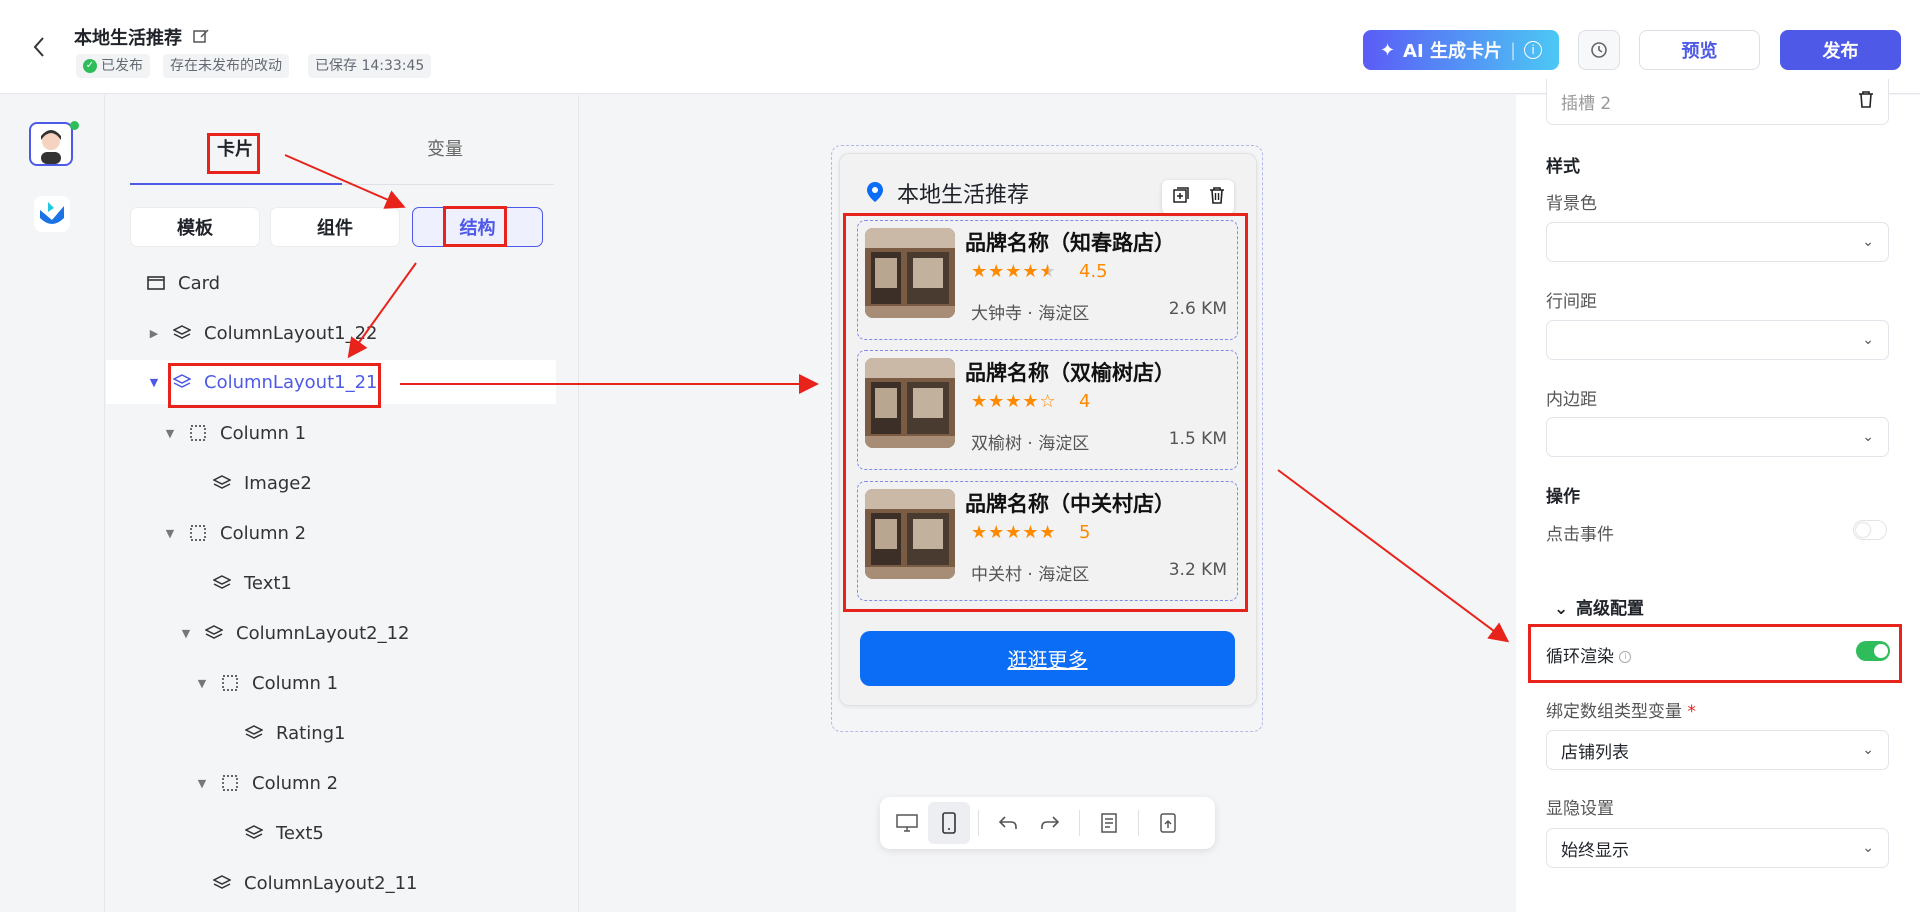  What do you see at coordinates (74, 125) in the screenshot?
I see `online-dot-icon` at bounding box center [74, 125].